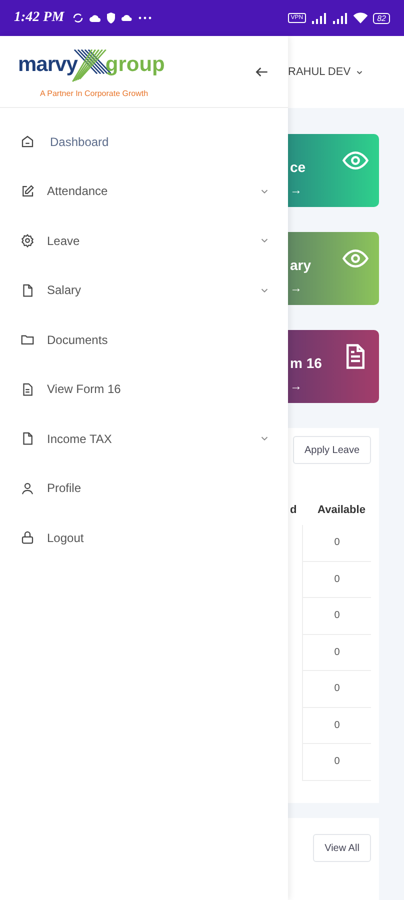  What do you see at coordinates (298, 166) in the screenshot?
I see `card-title: ce` at bounding box center [298, 166].